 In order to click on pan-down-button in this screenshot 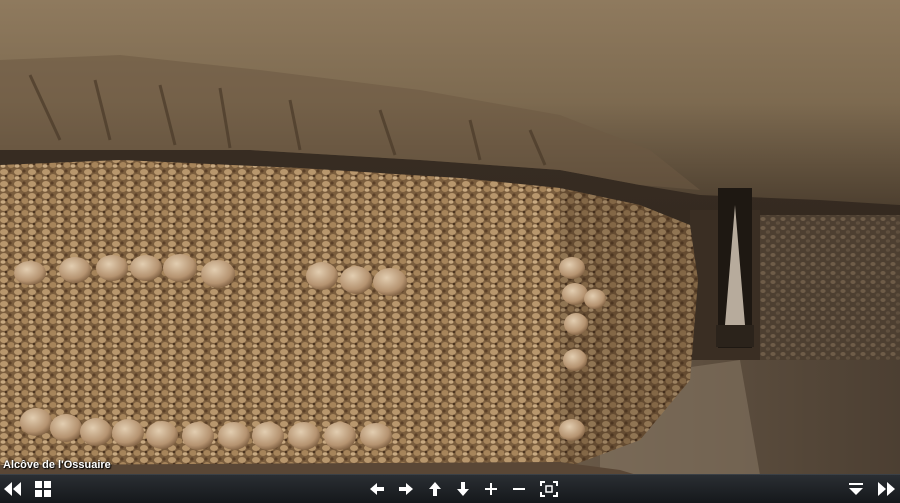, I will do `click(463, 489)`.